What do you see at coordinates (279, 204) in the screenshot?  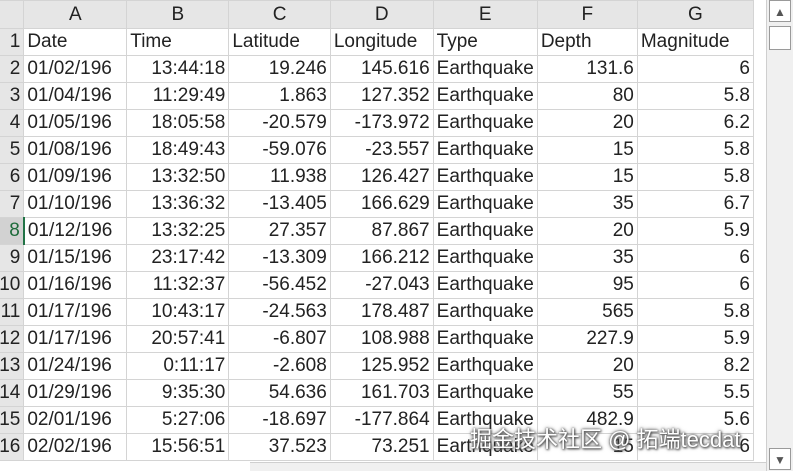 I see `cell: -13.405` at bounding box center [279, 204].